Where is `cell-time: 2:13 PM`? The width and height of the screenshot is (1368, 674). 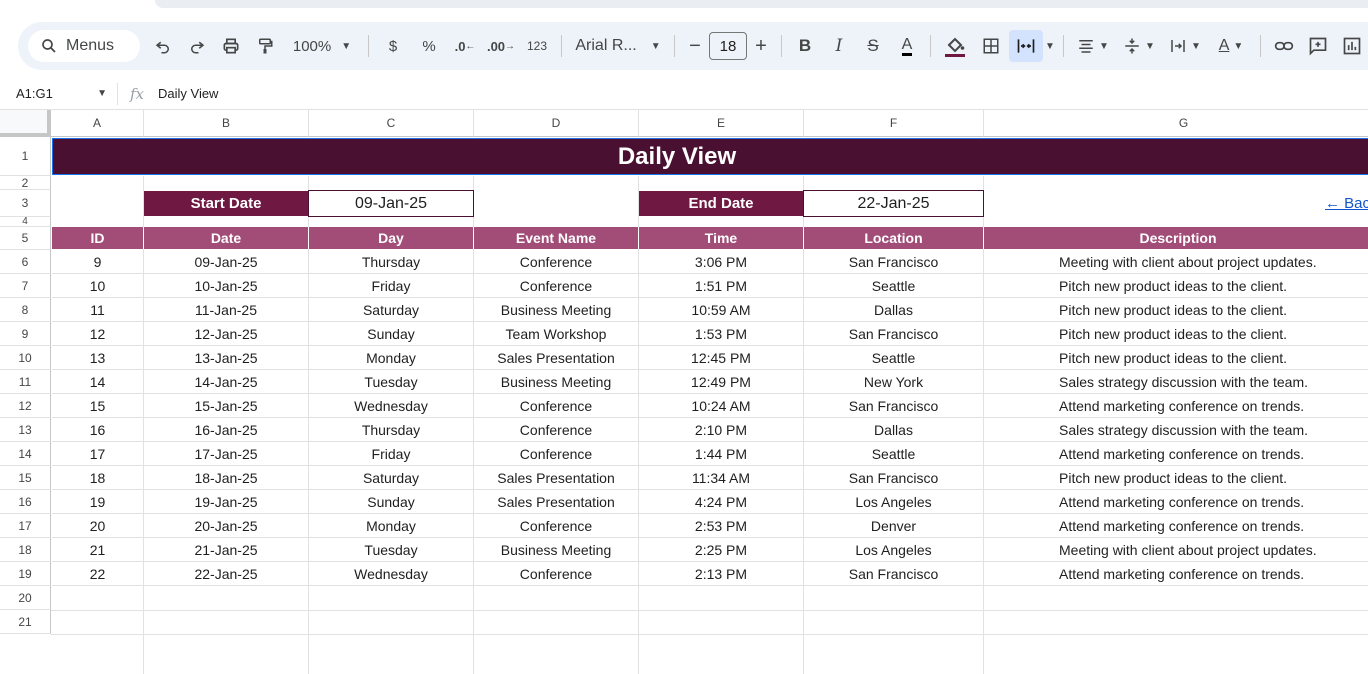
cell-time: 2:13 PM is located at coordinates (721, 574).